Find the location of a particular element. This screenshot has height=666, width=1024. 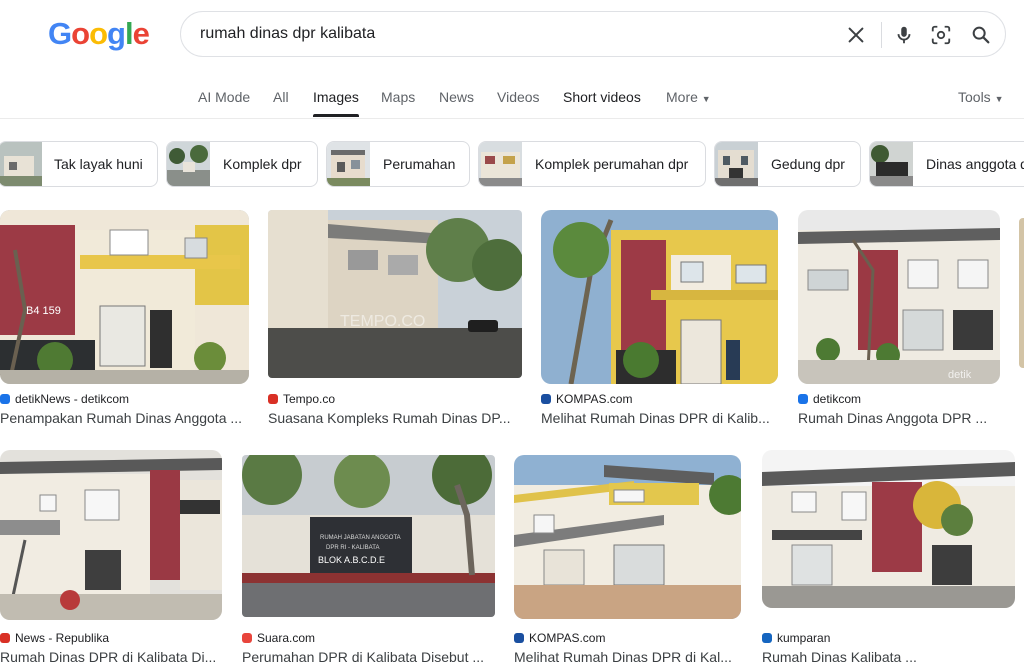

tools-button: Tools ▼ is located at coordinates (981, 97).